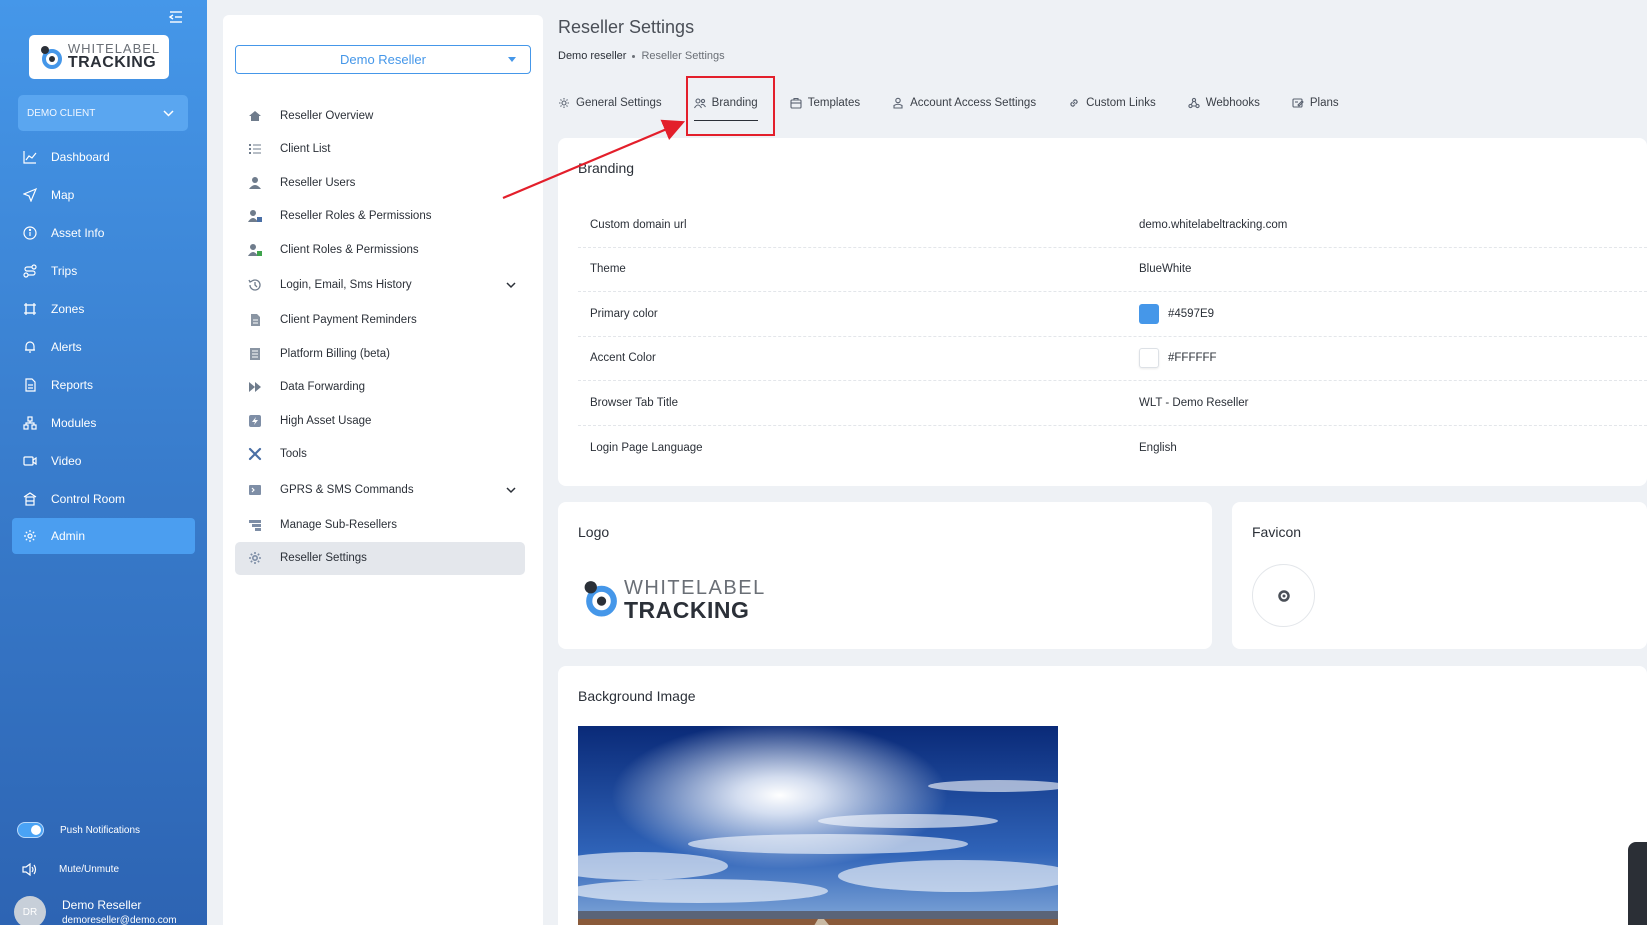 The width and height of the screenshot is (1647, 925). Describe the element at coordinates (99, 57) in the screenshot. I see `brand-logo: WHITELABEL TRACKING` at that location.